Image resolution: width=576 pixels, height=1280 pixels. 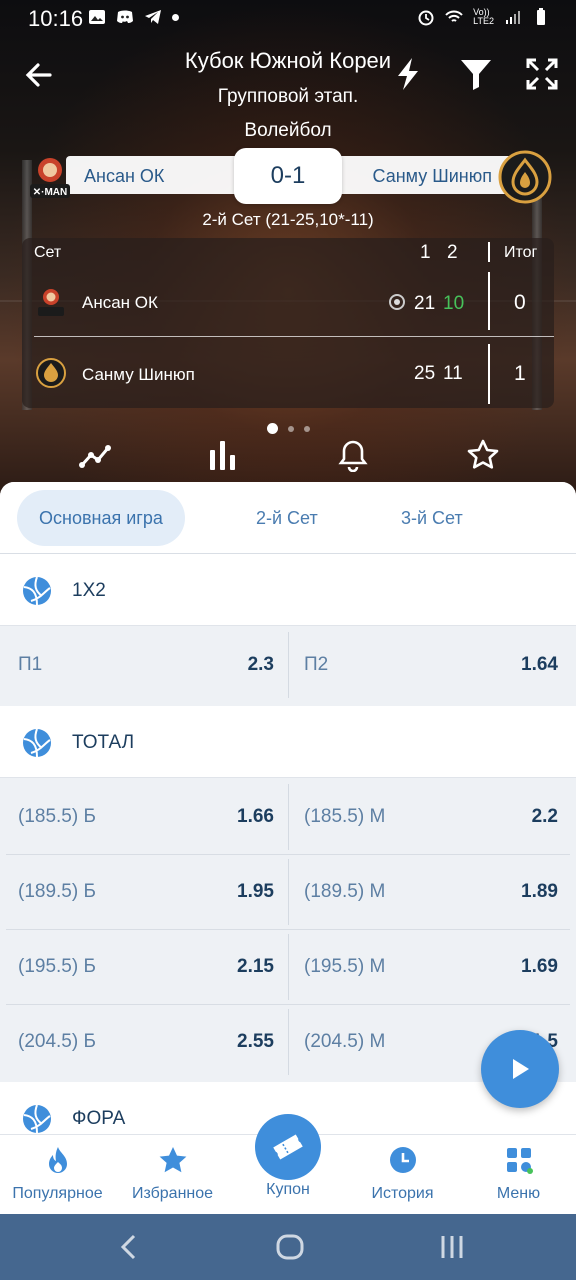 What do you see at coordinates (525, 177) in the screenshot?
I see `team2-logo-icon` at bounding box center [525, 177].